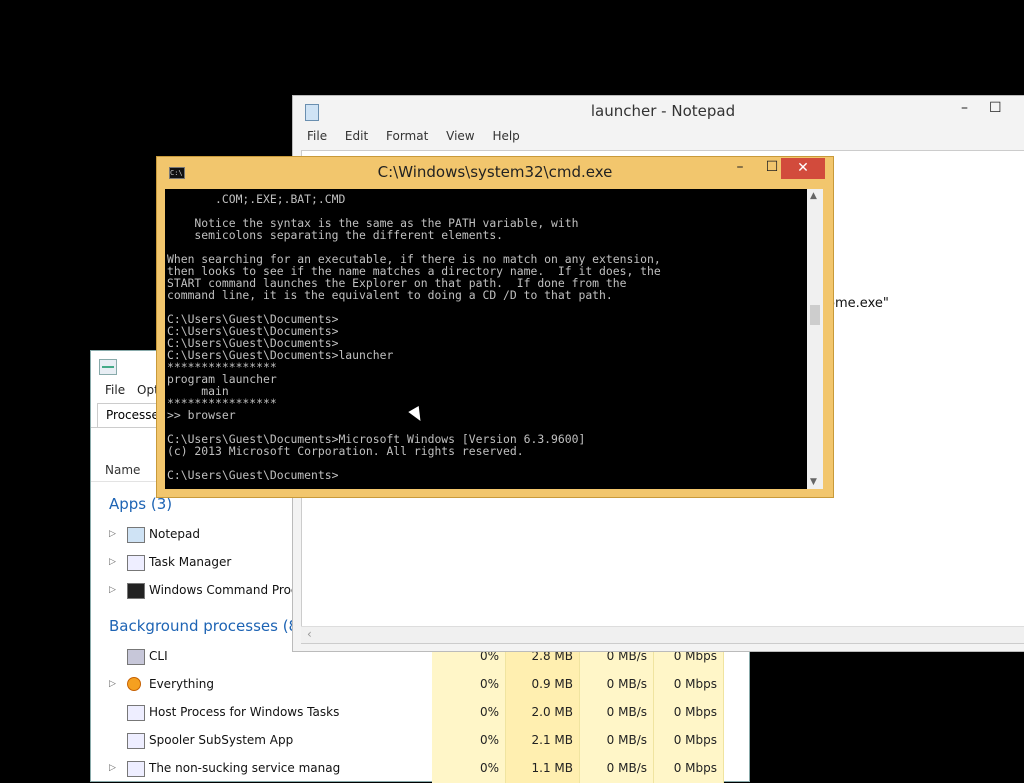 The width and height of the screenshot is (1024, 783). I want to click on memory-cell: 2.0 MB, so click(543, 713).